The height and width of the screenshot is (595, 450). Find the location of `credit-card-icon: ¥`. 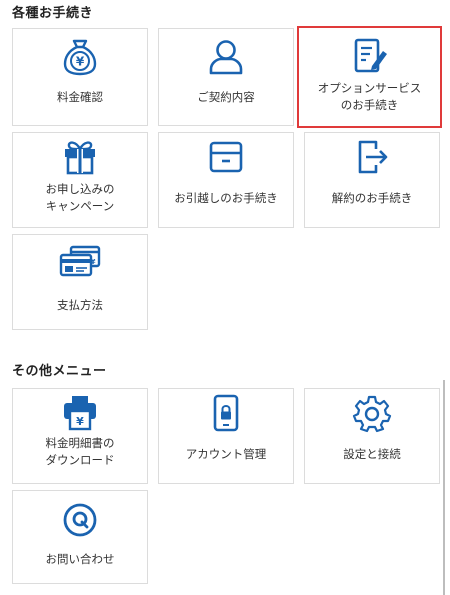

credit-card-icon: ¥ is located at coordinates (80, 261).